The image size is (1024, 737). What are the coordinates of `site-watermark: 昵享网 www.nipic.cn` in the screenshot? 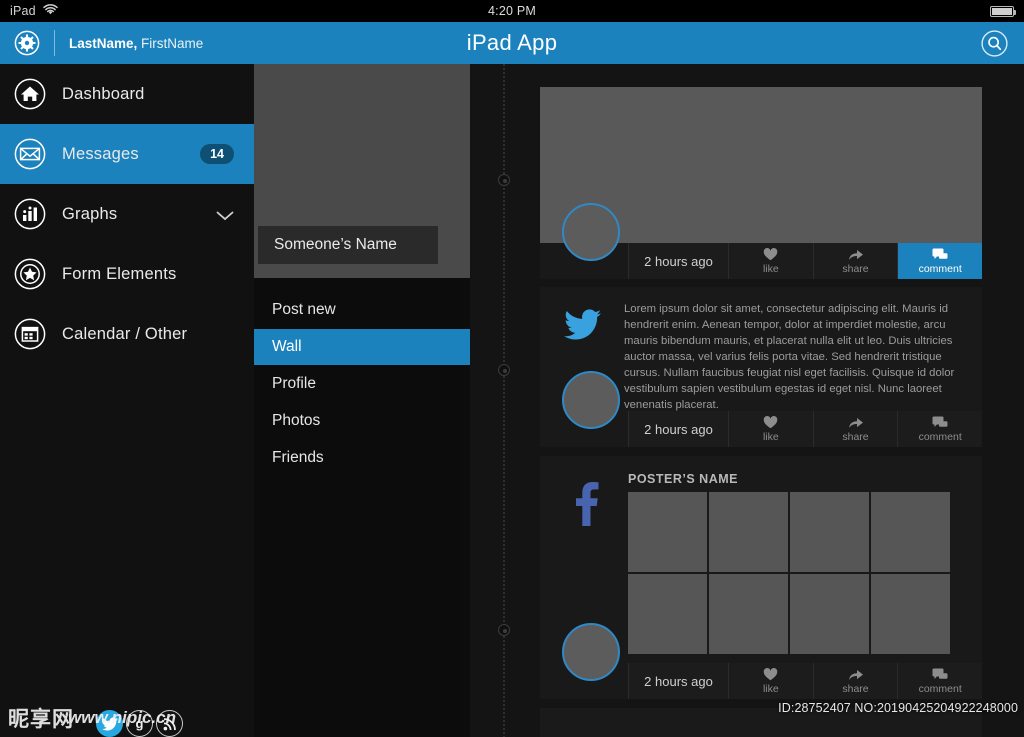 It's located at (92, 718).